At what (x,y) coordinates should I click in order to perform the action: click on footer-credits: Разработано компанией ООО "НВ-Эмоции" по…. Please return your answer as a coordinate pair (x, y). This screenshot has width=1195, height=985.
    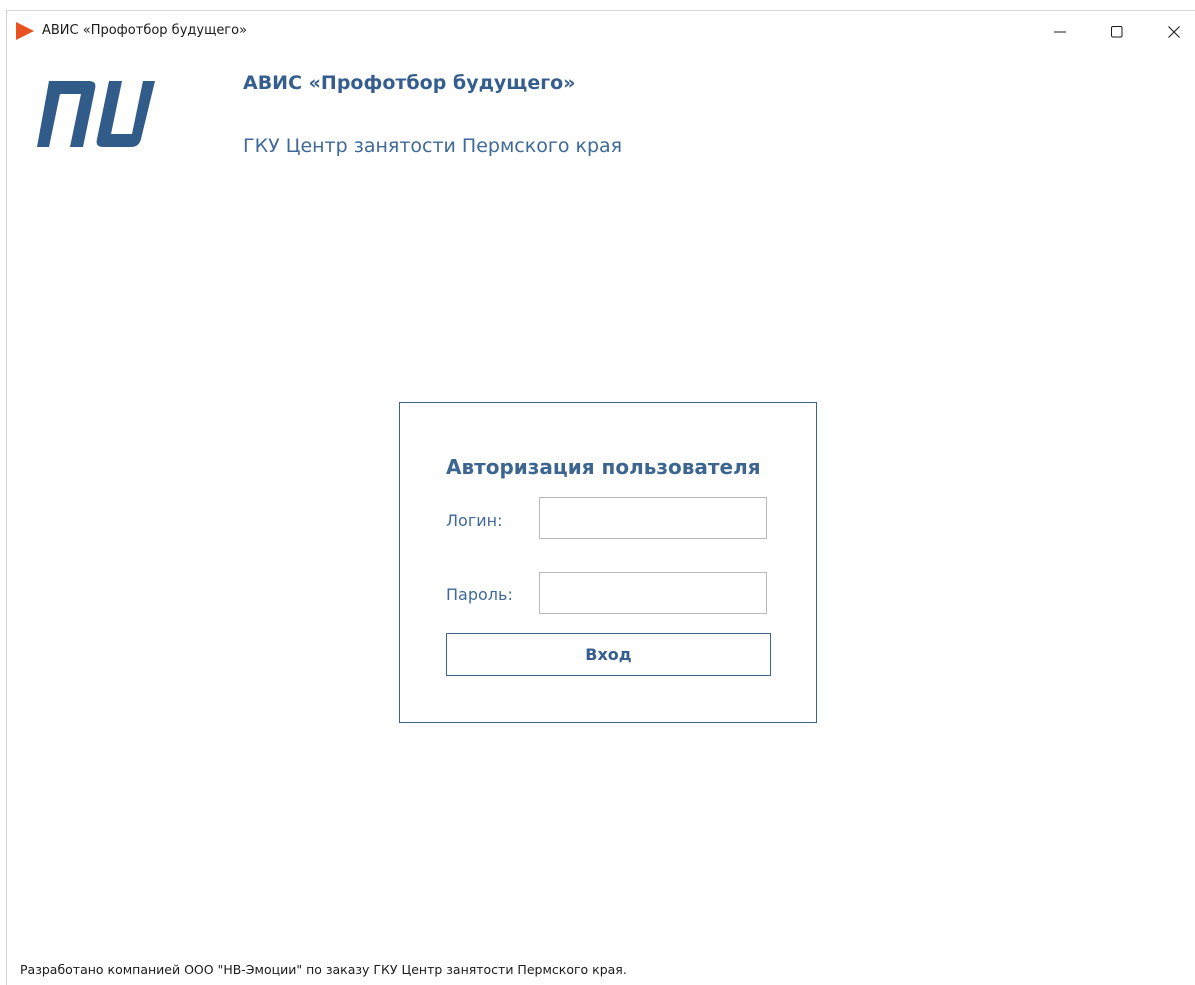
    Looking at the image, I should click on (323, 969).